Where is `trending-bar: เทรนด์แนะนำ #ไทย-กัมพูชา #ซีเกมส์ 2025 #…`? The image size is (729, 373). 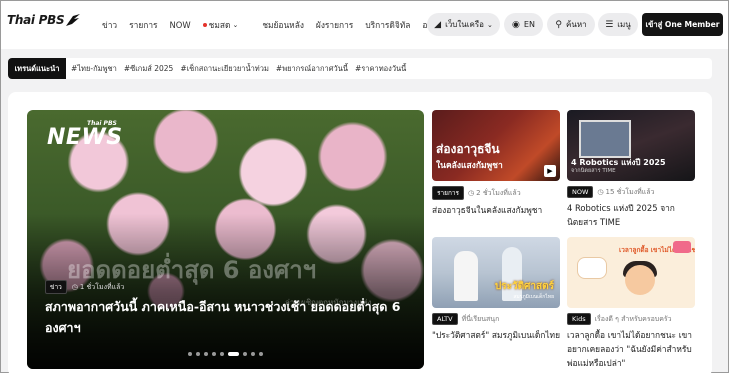
trending-bar: เทรนด์แนะนำ #ไทย-กัมพูชา #ซีเกมส์ 2025 #… is located at coordinates (360, 68).